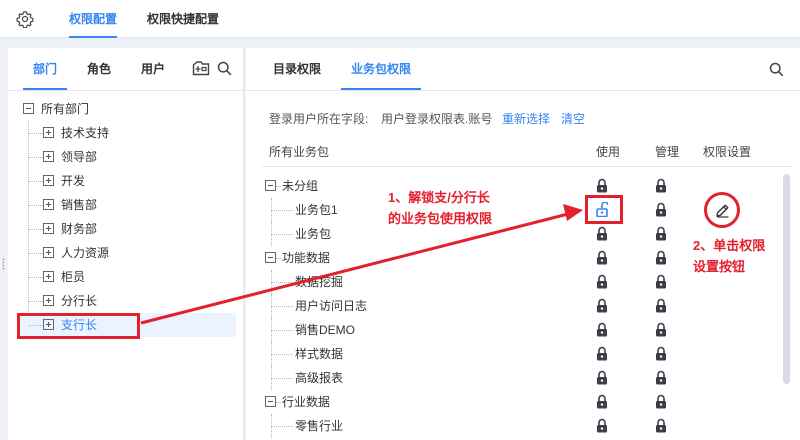 This screenshot has width=800, height=440. Describe the element at coordinates (439, 197) in the screenshot. I see `annotation-step1-line1: 1、解锁支/分行长` at that location.